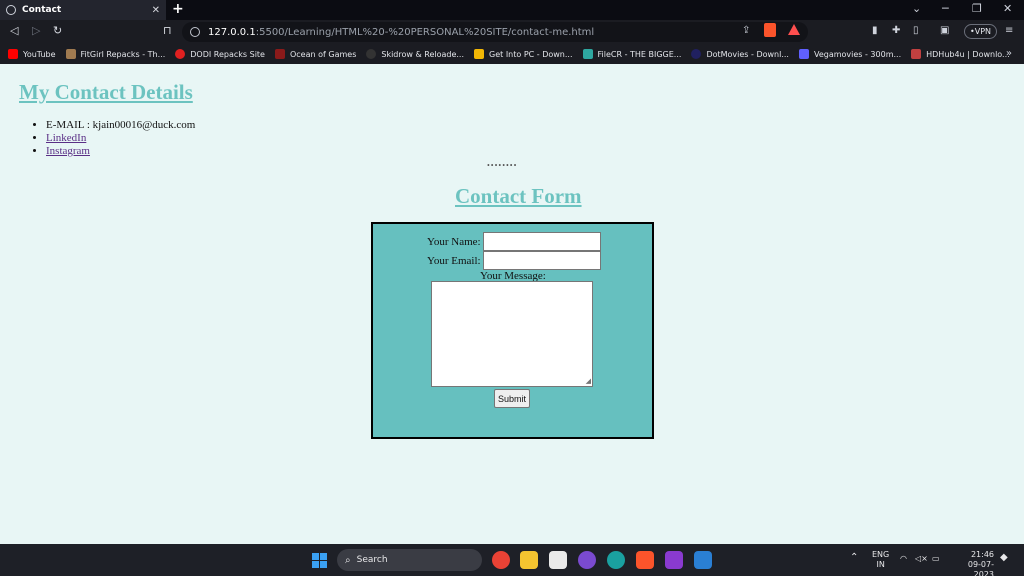  What do you see at coordinates (541, 260) in the screenshot?
I see `email-input` at bounding box center [541, 260].